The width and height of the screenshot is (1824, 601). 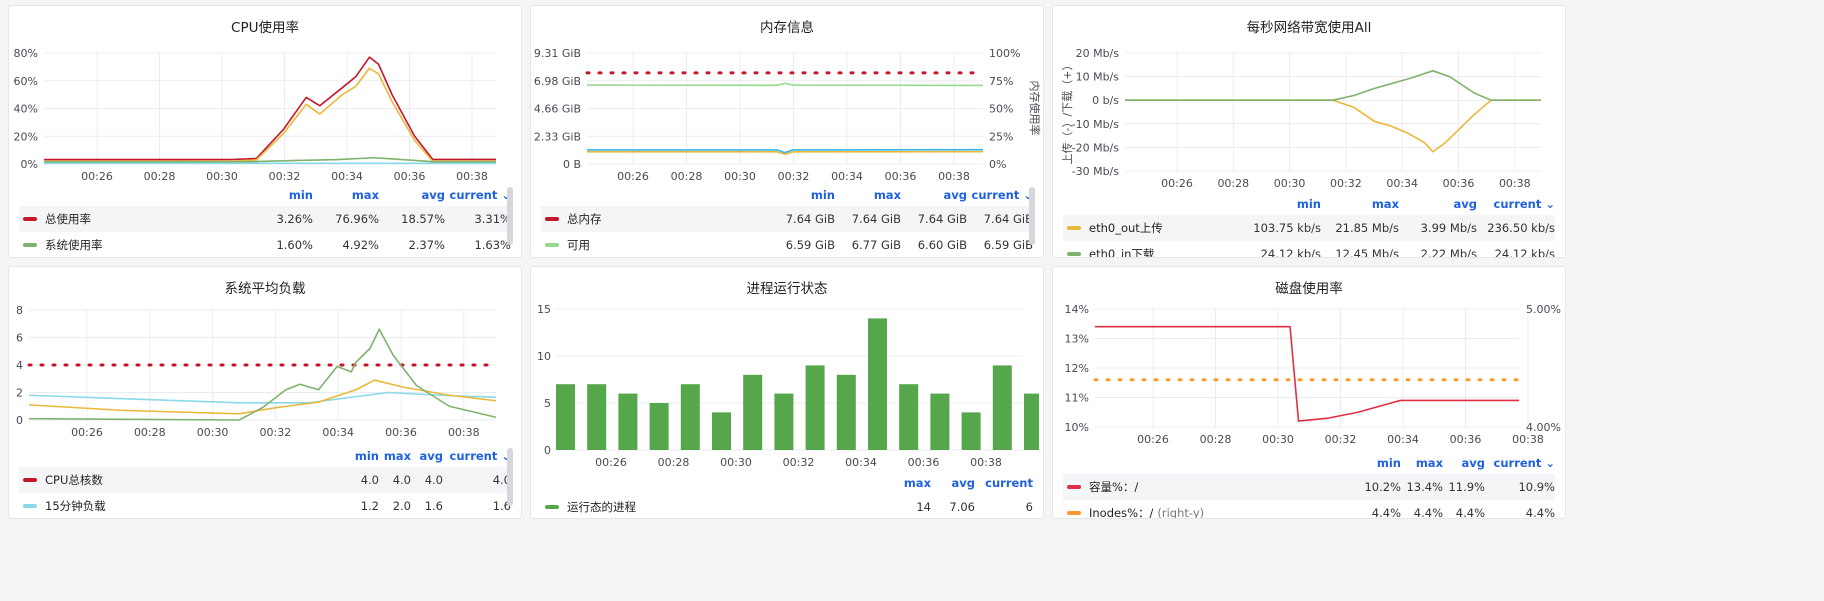 What do you see at coordinates (68, 219) in the screenshot?
I see `series-name: 总使用率` at bounding box center [68, 219].